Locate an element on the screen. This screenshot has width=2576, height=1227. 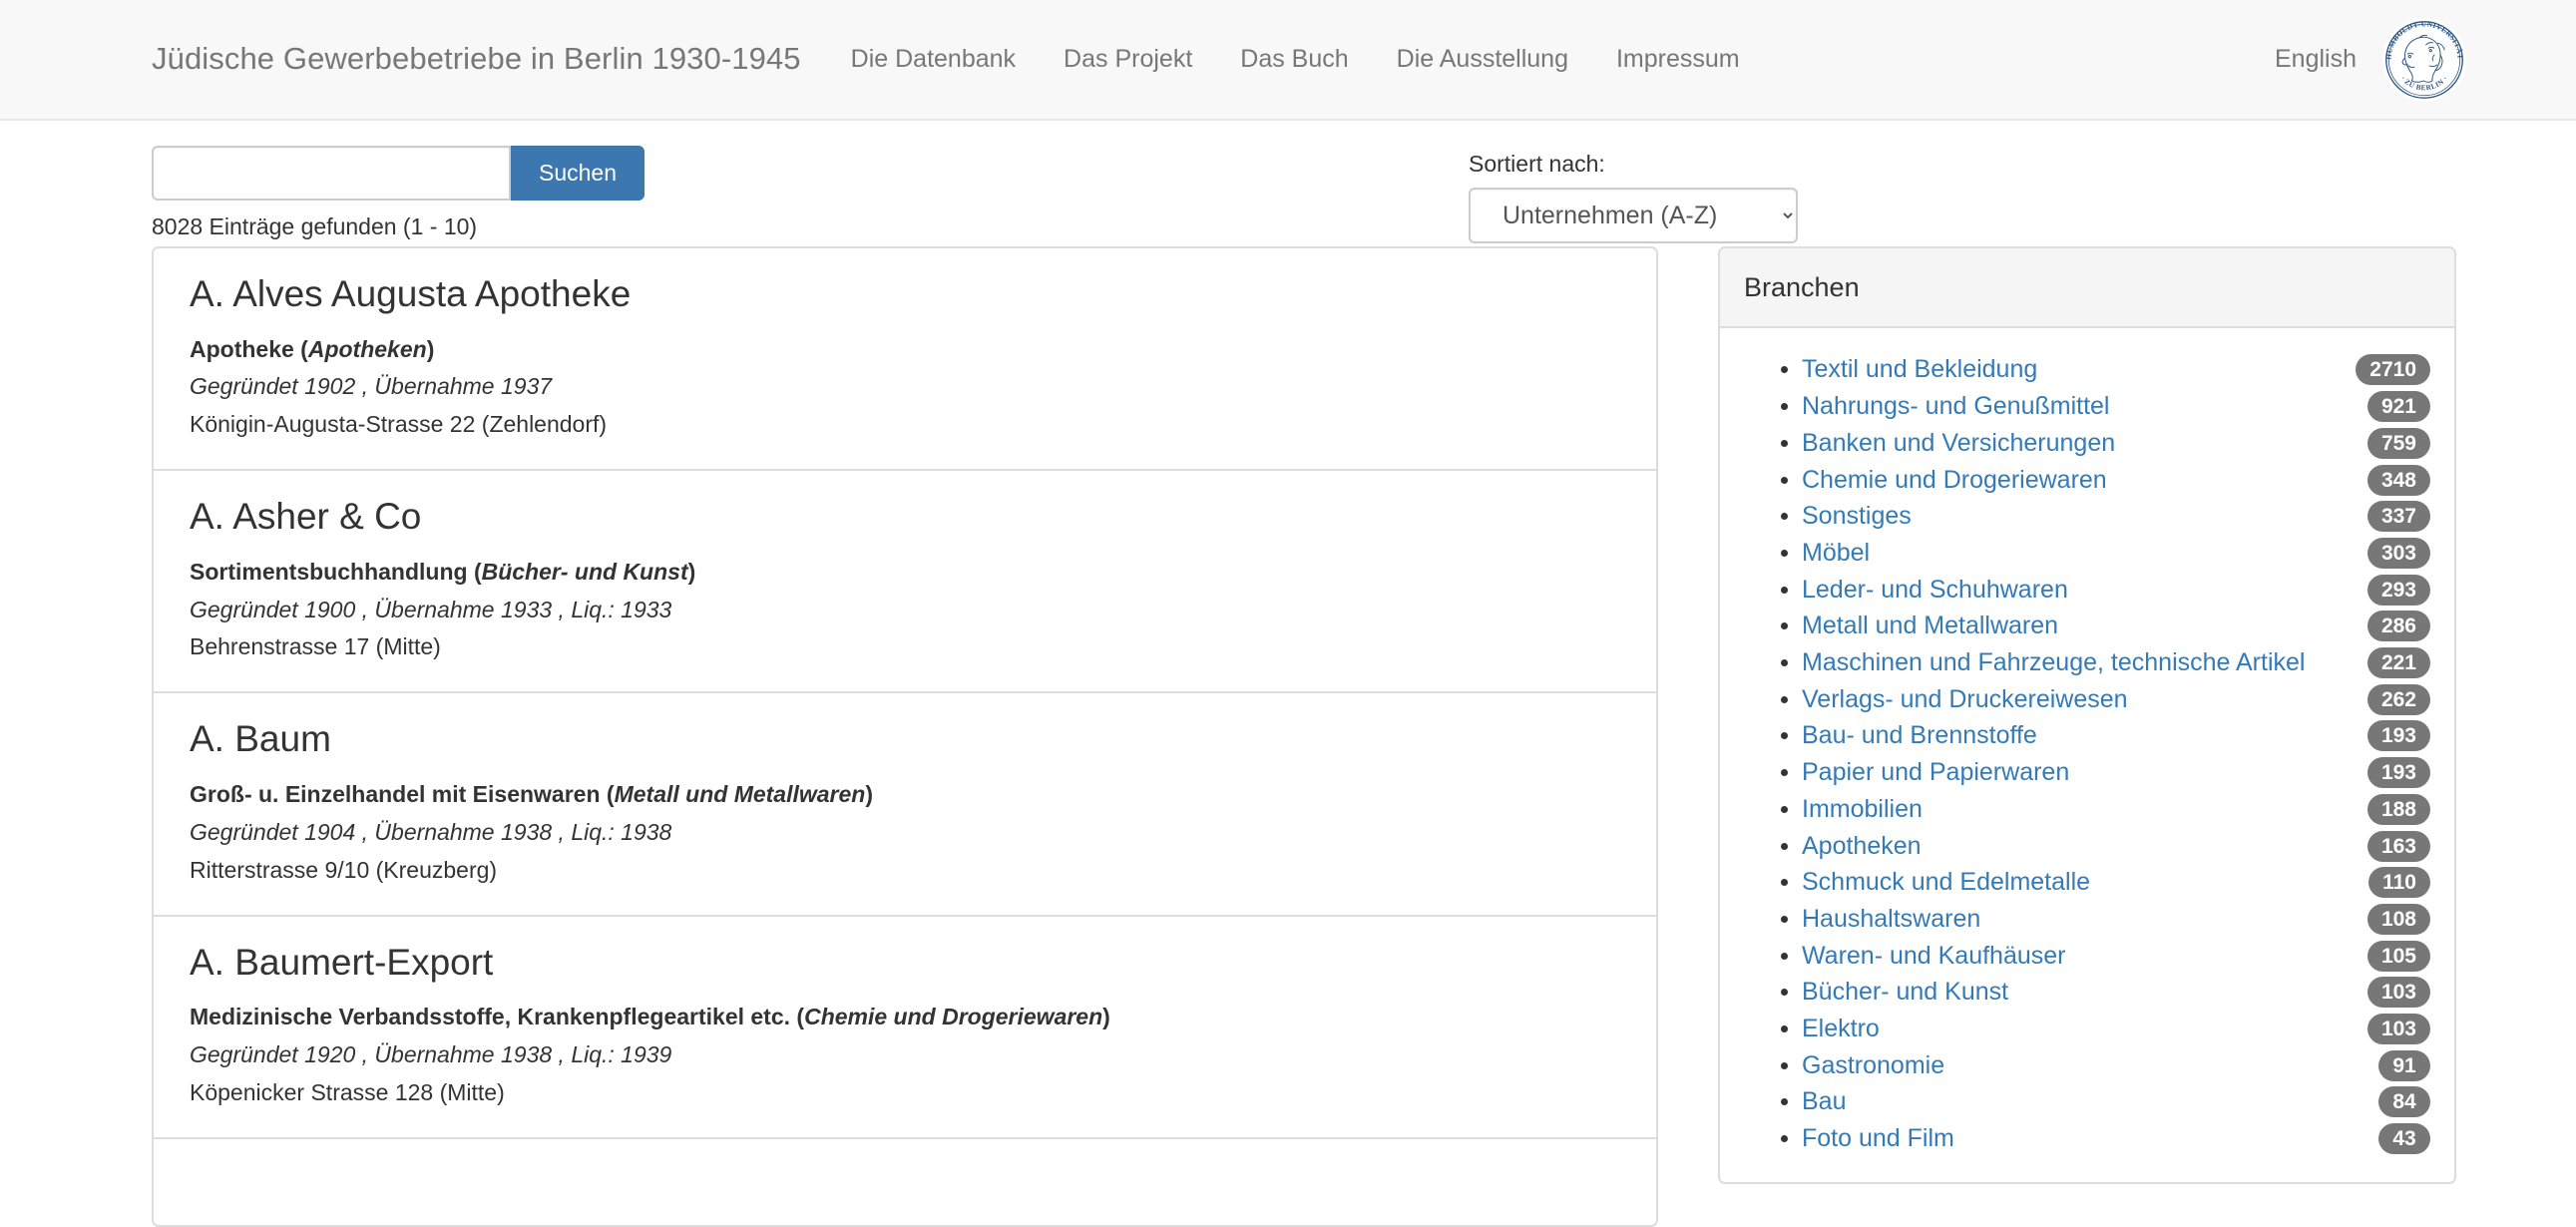
language-switch-english: English is located at coordinates (2316, 60).